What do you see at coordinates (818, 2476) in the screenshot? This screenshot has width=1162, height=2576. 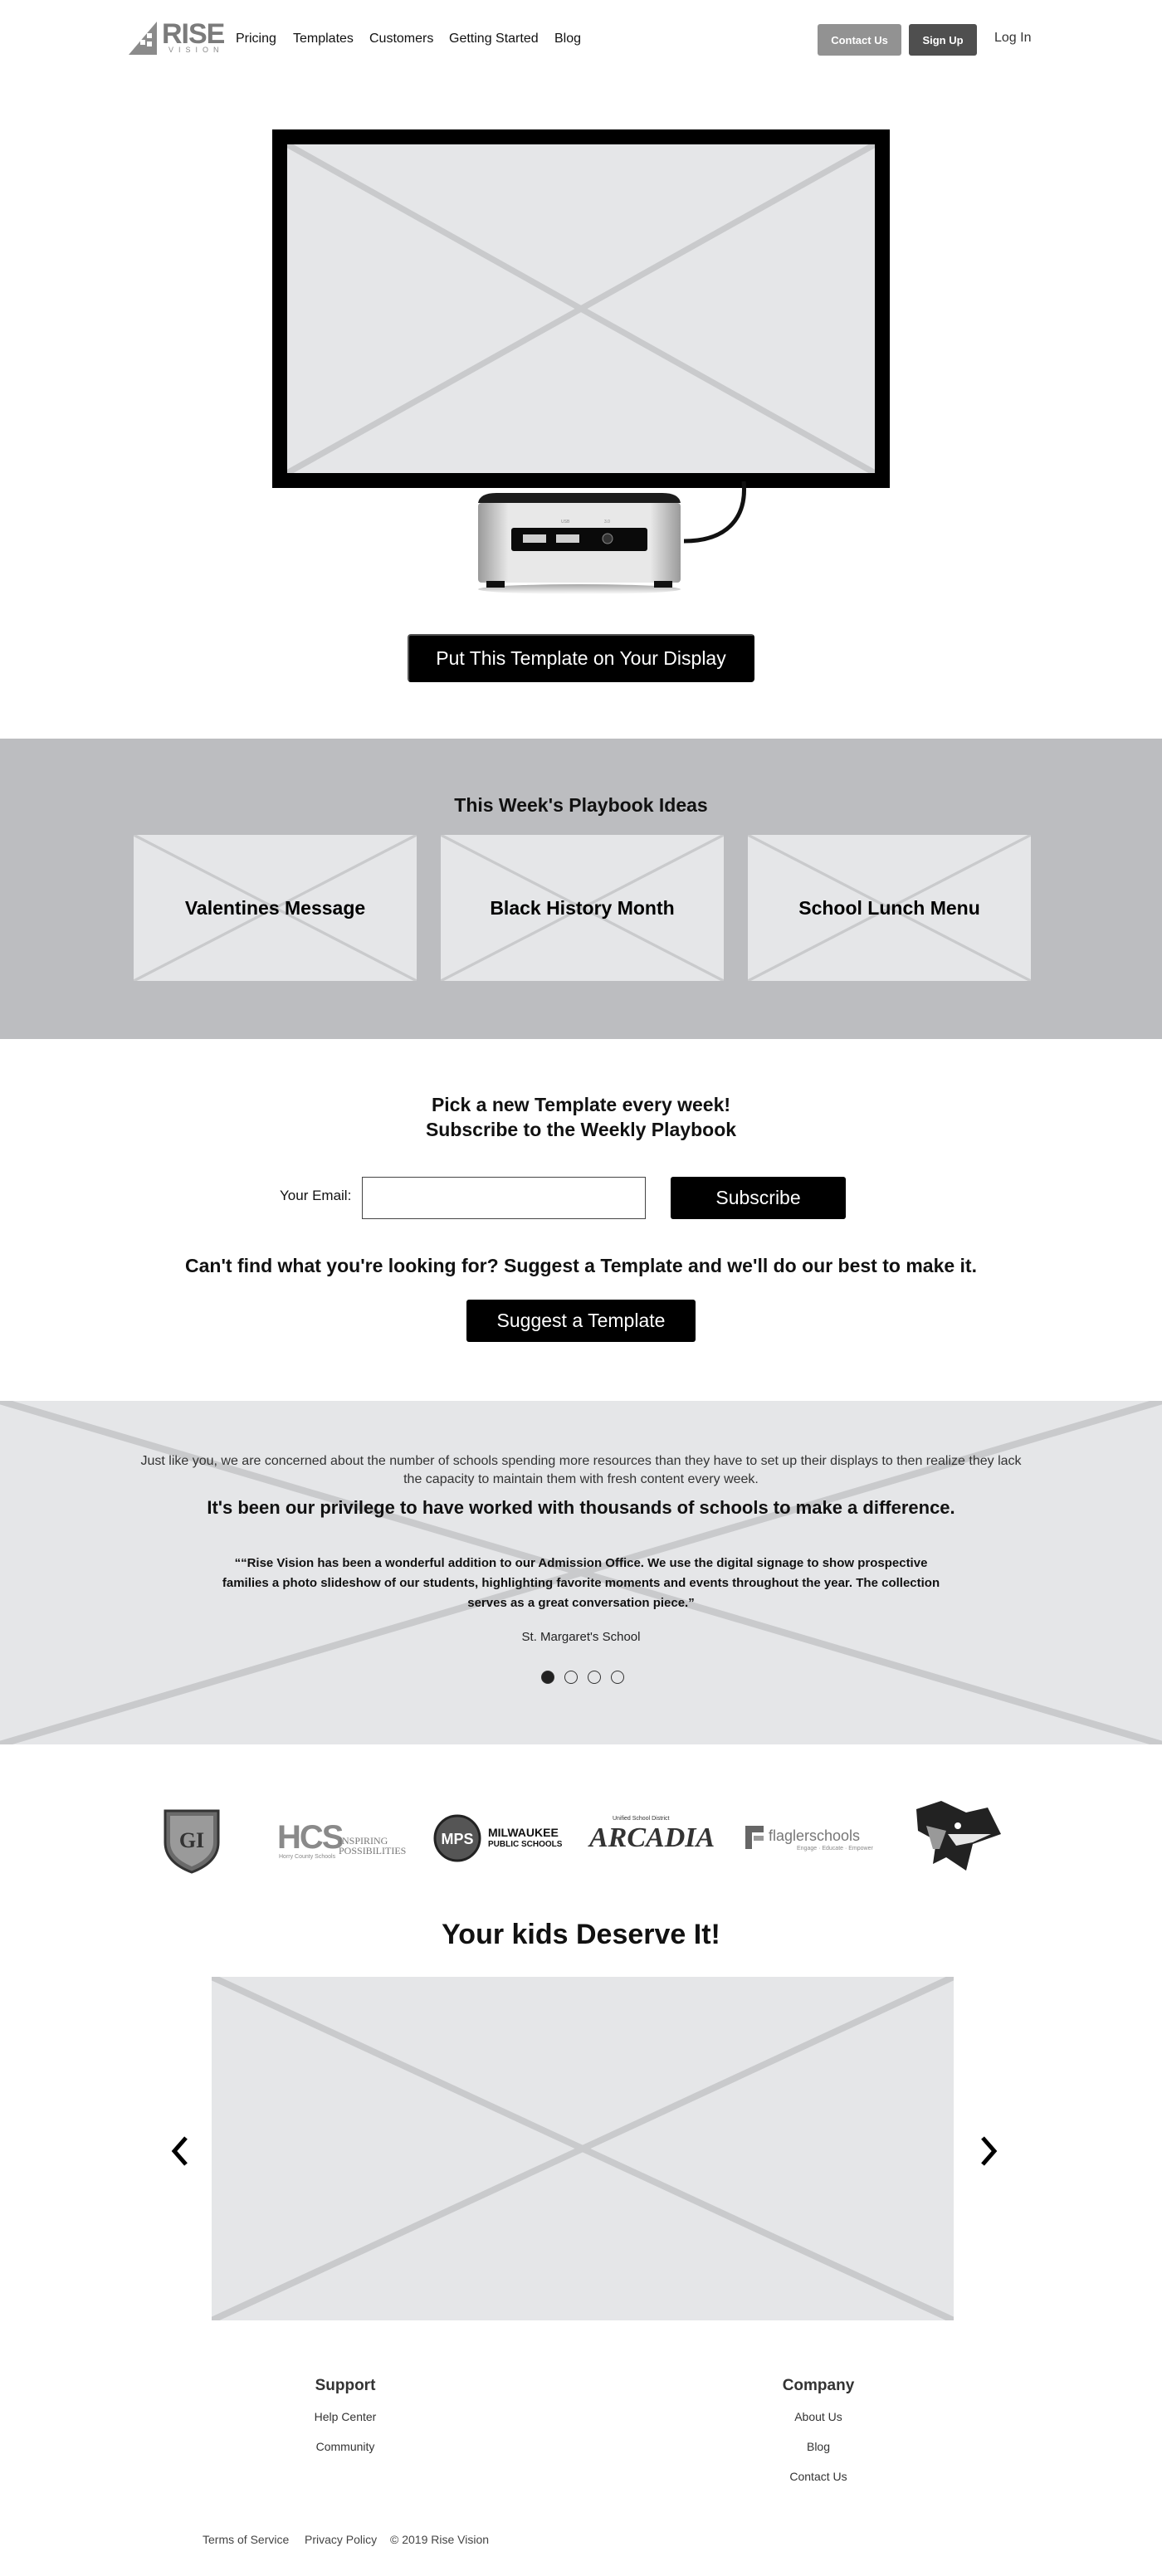 I see `footer-link-contact-us: Contact Us` at bounding box center [818, 2476].